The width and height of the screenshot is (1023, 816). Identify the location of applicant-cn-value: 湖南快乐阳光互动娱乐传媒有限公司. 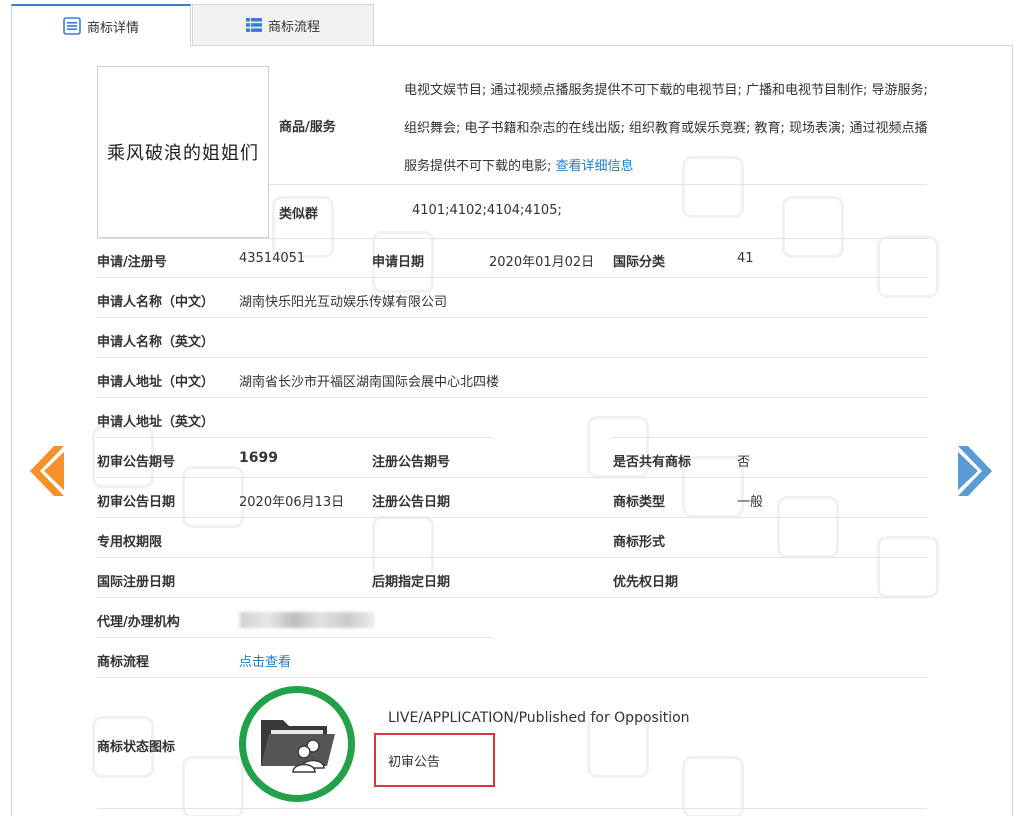
(343, 302).